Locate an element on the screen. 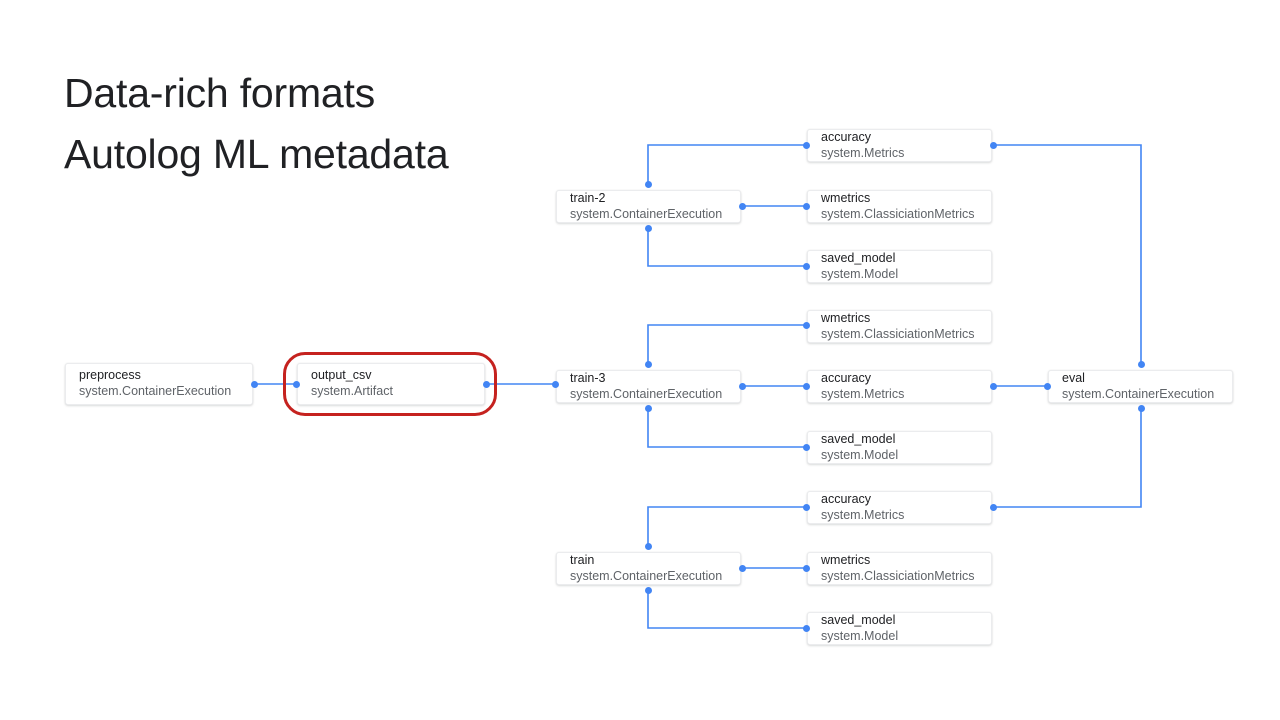 The height and width of the screenshot is (720, 1280). connector-dot-t3-accuracy-left is located at coordinates (806, 386).